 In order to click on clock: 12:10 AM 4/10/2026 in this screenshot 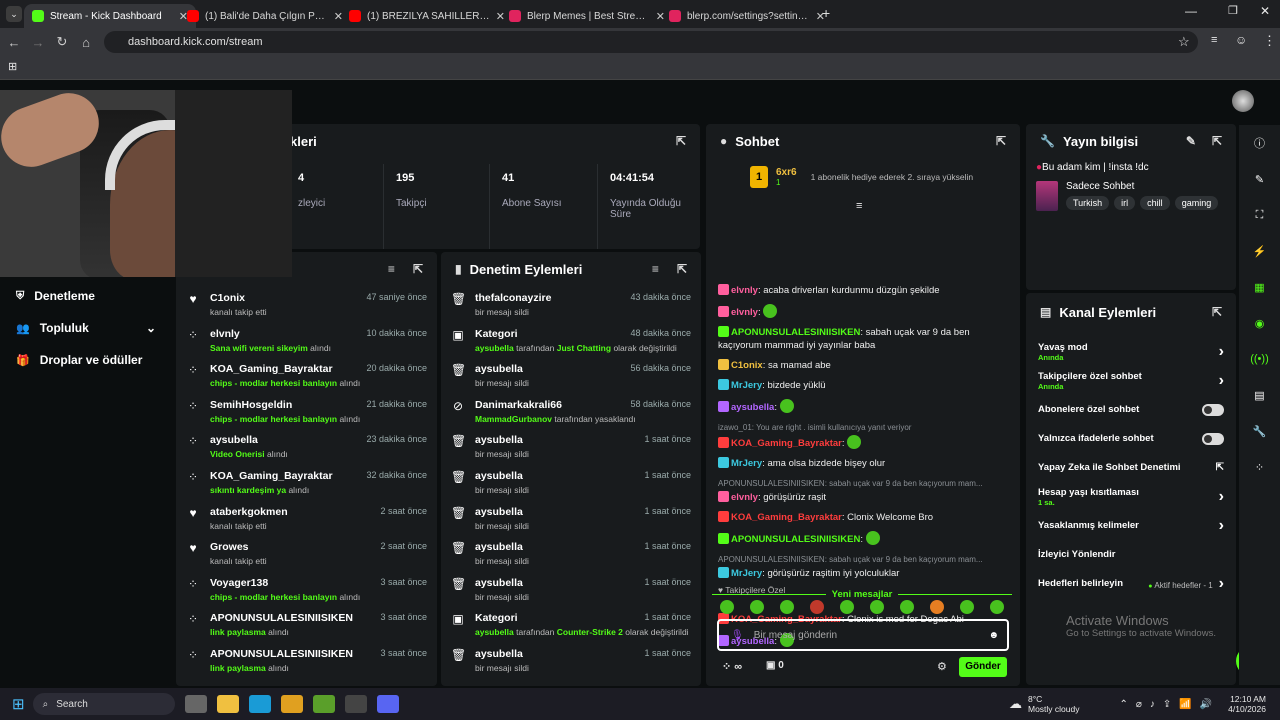, I will do `click(1247, 704)`.